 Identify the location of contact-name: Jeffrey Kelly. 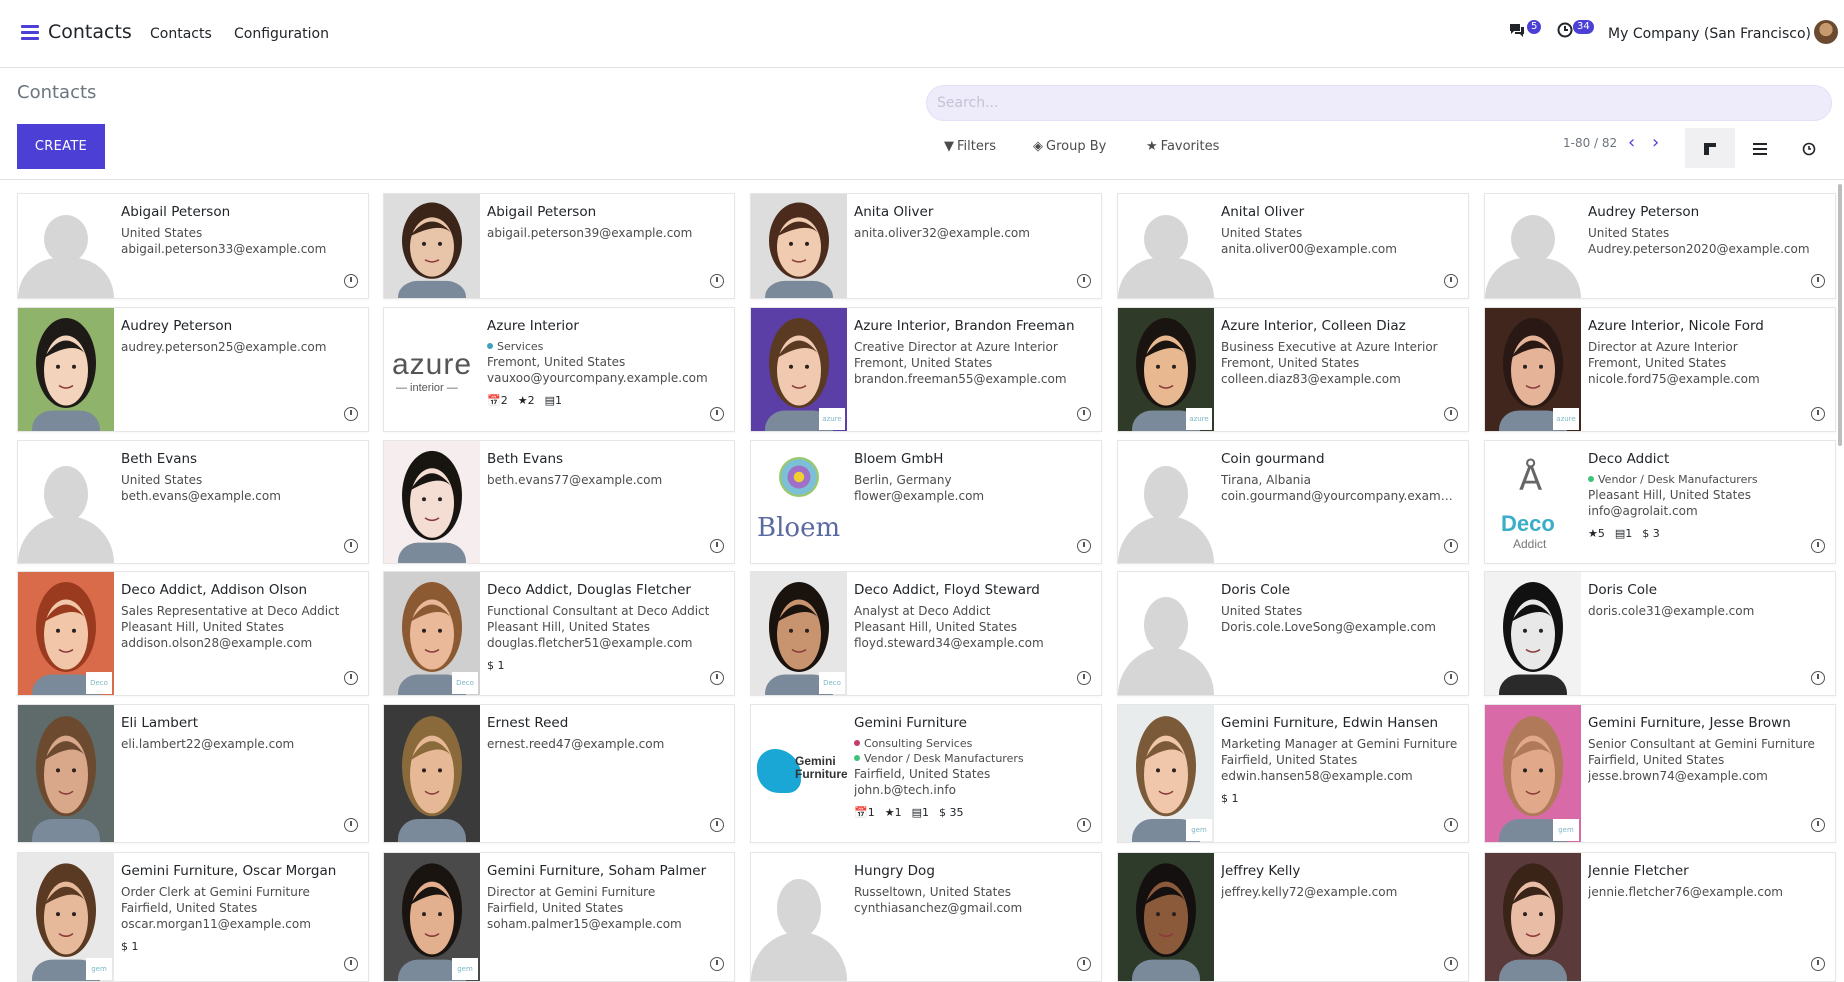
(1261, 871).